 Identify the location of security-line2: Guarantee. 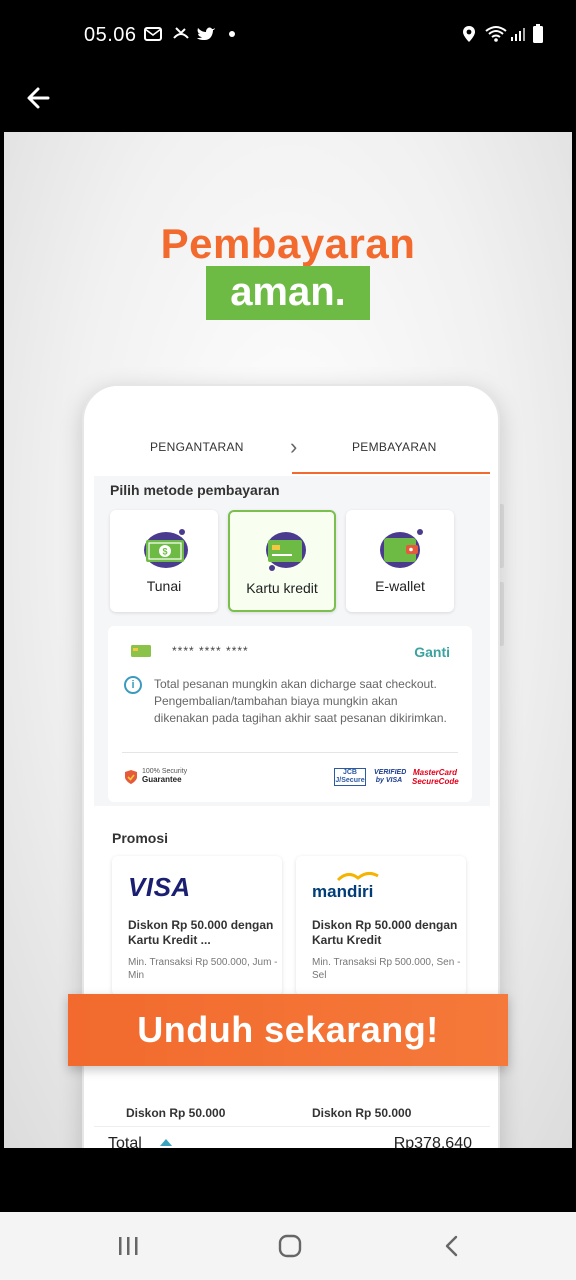
(162, 779).